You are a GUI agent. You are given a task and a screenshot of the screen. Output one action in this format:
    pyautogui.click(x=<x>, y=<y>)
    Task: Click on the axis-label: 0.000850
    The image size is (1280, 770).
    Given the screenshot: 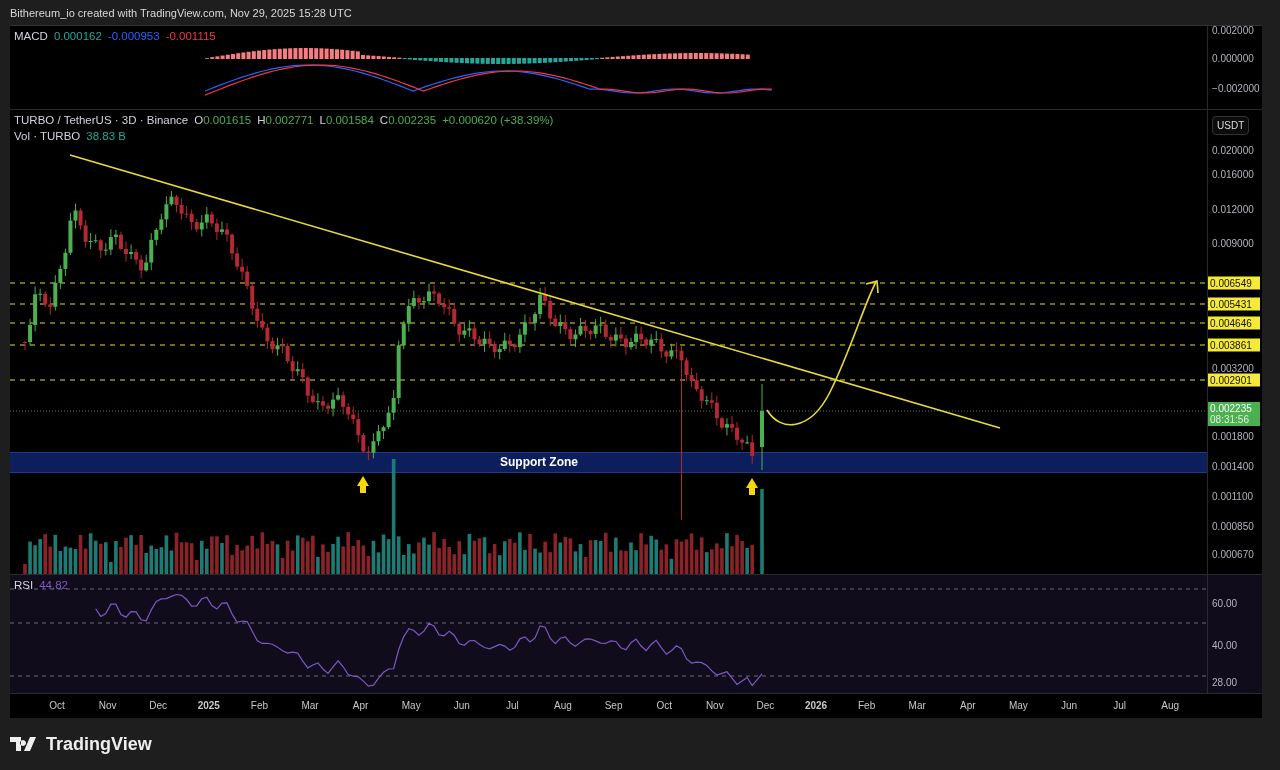 What is the action you would take?
    pyautogui.click(x=1233, y=526)
    